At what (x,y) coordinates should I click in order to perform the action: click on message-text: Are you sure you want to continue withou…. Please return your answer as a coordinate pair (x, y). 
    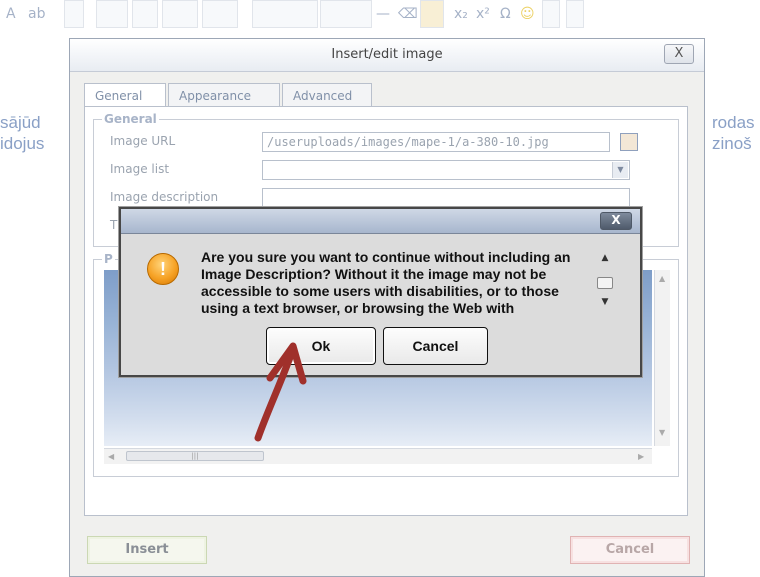
    Looking at the image, I should click on (386, 282).